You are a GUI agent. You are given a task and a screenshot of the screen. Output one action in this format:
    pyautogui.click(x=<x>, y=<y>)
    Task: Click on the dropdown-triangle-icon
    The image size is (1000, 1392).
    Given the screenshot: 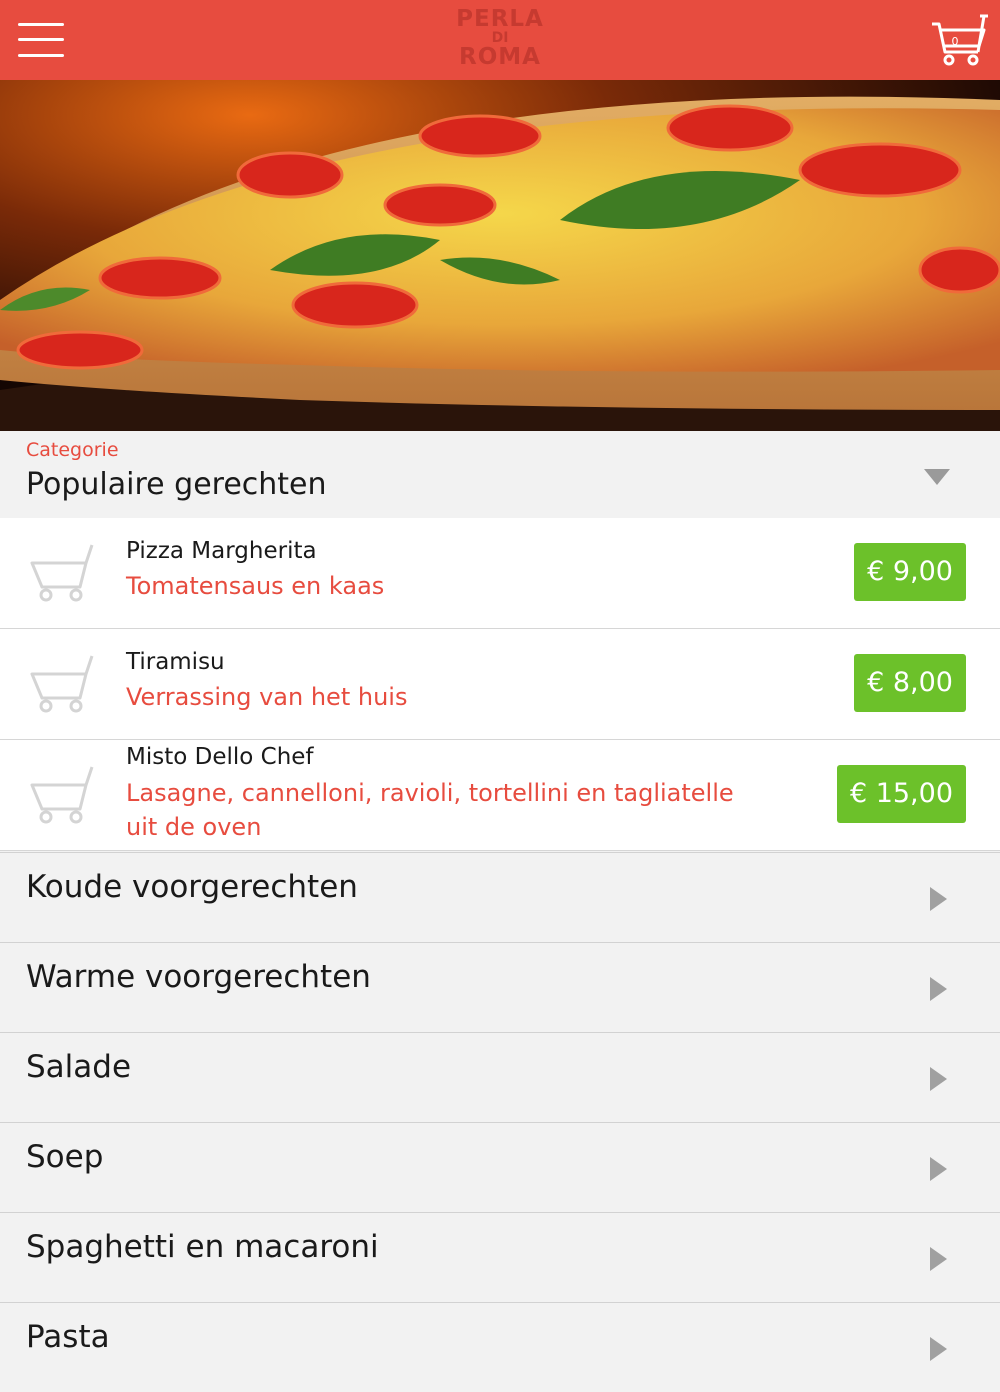 What is the action you would take?
    pyautogui.click(x=937, y=477)
    